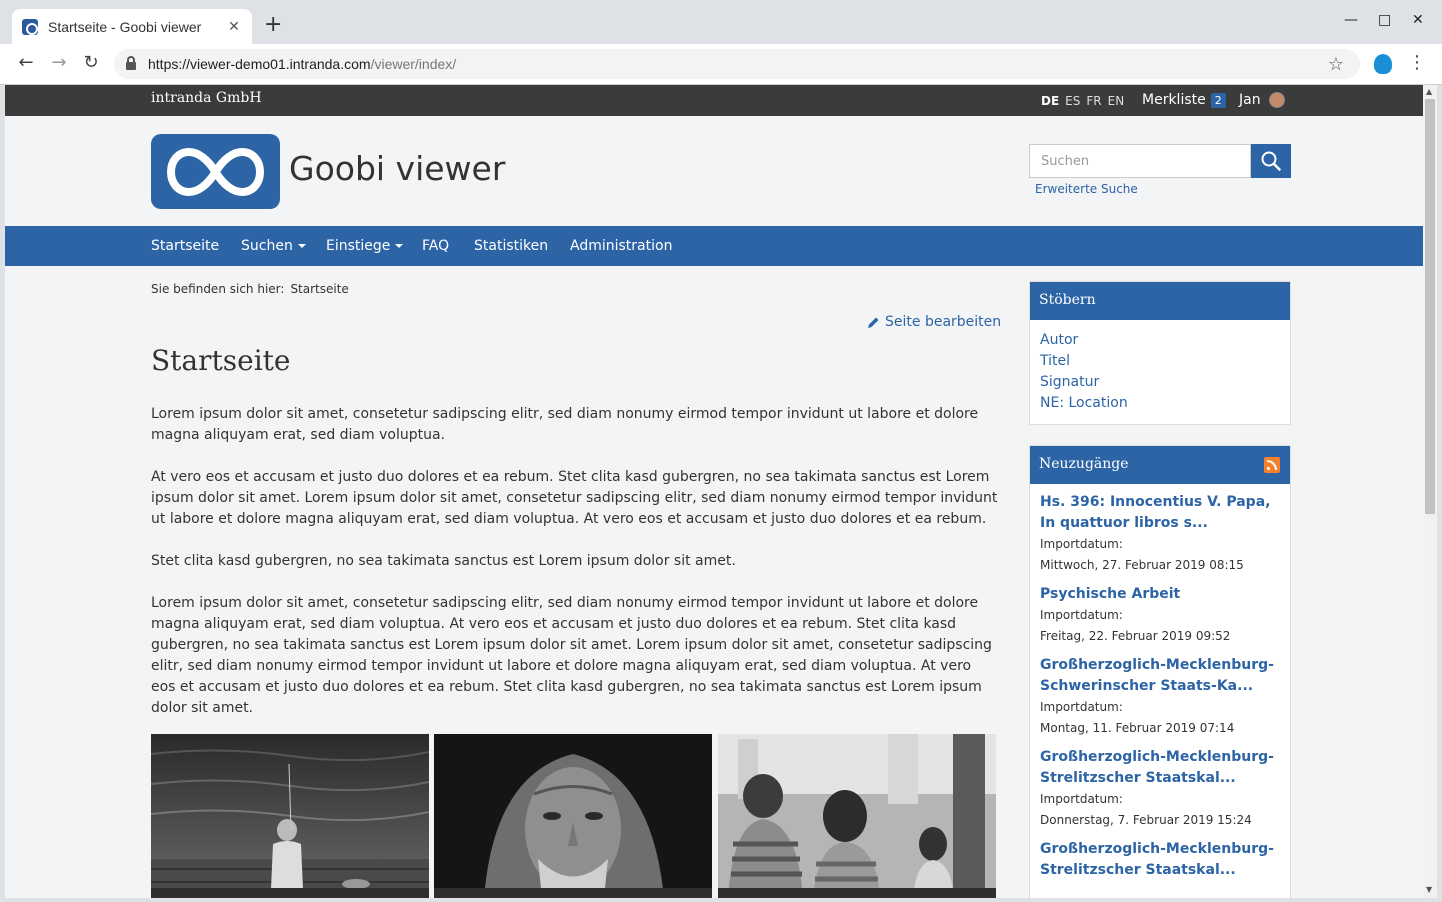 This screenshot has height=902, width=1442. What do you see at coordinates (1086, 189) in the screenshot?
I see `advanced-search-link: Erweiterte Suche` at bounding box center [1086, 189].